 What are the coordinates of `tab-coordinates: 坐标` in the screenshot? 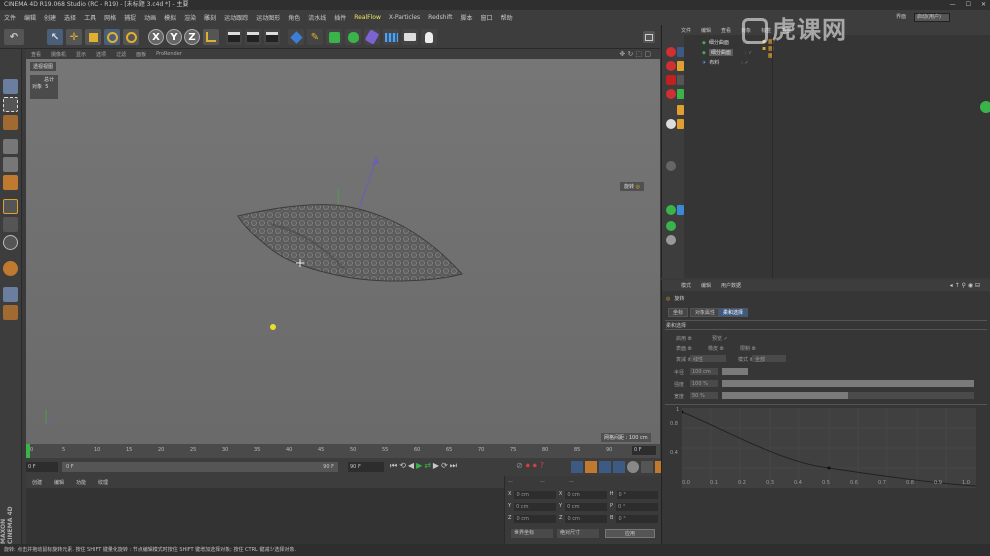 It's located at (678, 312).